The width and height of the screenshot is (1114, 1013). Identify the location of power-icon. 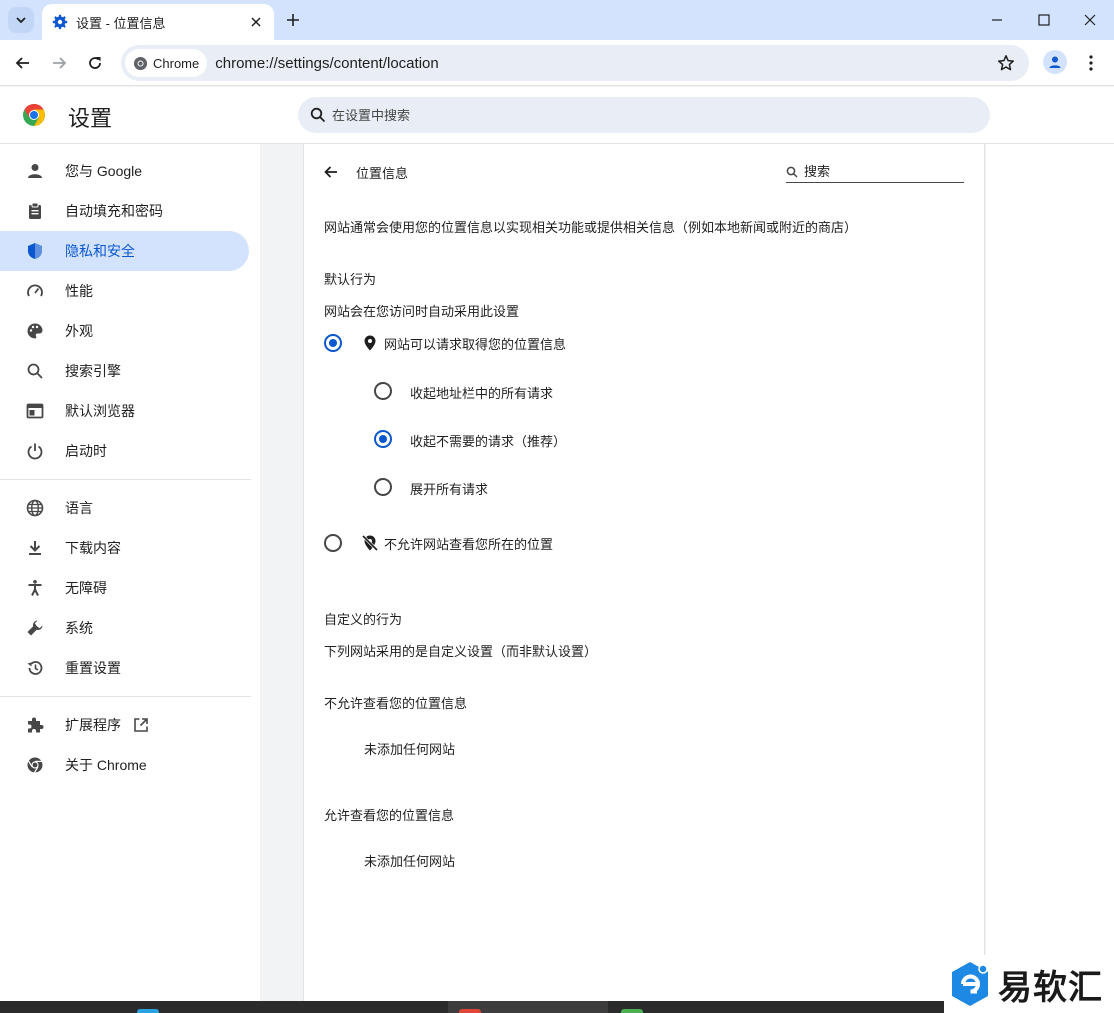
(35, 451).